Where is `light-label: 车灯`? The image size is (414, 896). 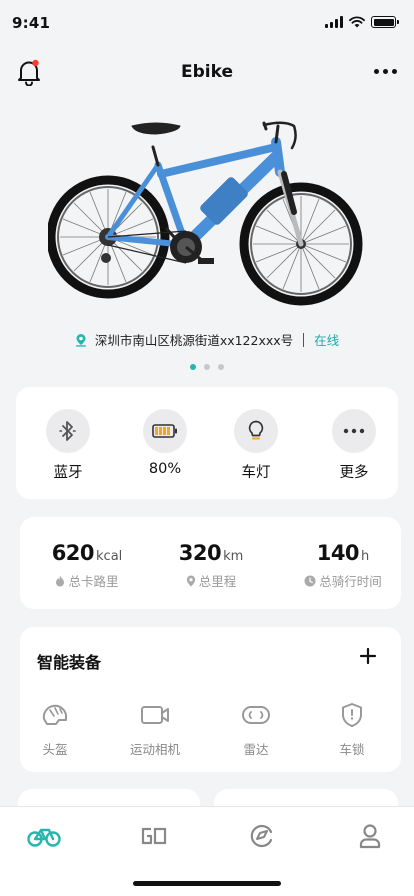 light-label: 车灯 is located at coordinates (256, 473).